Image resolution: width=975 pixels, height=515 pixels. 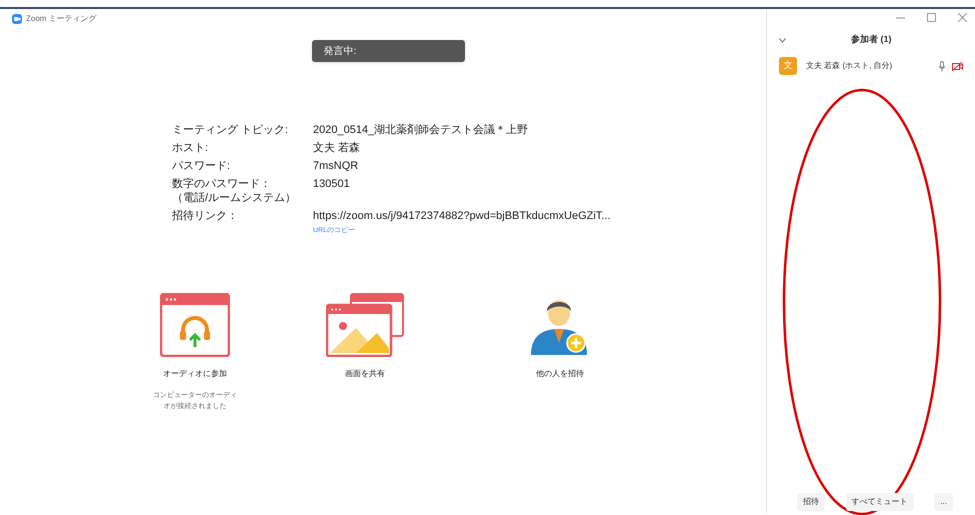 What do you see at coordinates (337, 148) in the screenshot?
I see `info-value: 文夫 若森` at bounding box center [337, 148].